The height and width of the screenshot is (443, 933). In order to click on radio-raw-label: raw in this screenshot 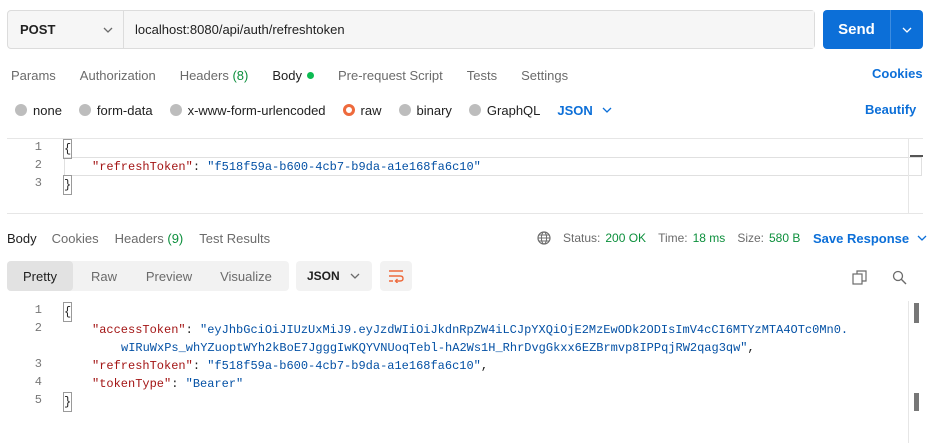, I will do `click(371, 110)`.